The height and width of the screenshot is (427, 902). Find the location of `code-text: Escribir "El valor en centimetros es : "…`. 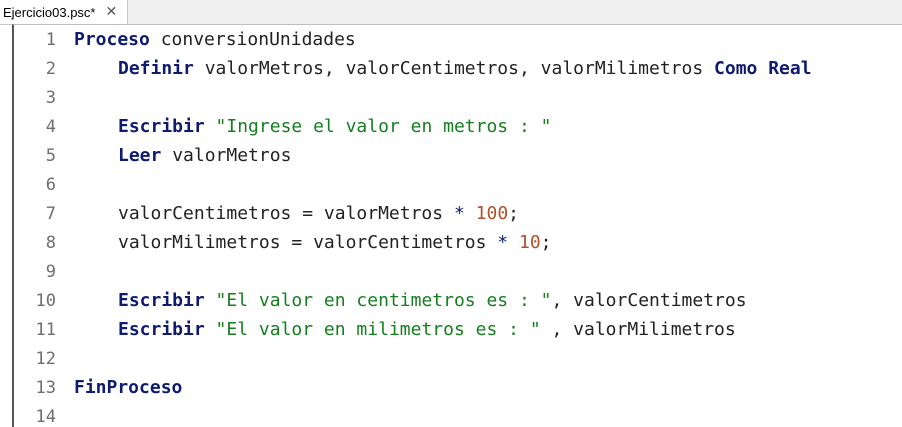

code-text: Escribir "El valor en centimetros es : "… is located at coordinates (410, 300).